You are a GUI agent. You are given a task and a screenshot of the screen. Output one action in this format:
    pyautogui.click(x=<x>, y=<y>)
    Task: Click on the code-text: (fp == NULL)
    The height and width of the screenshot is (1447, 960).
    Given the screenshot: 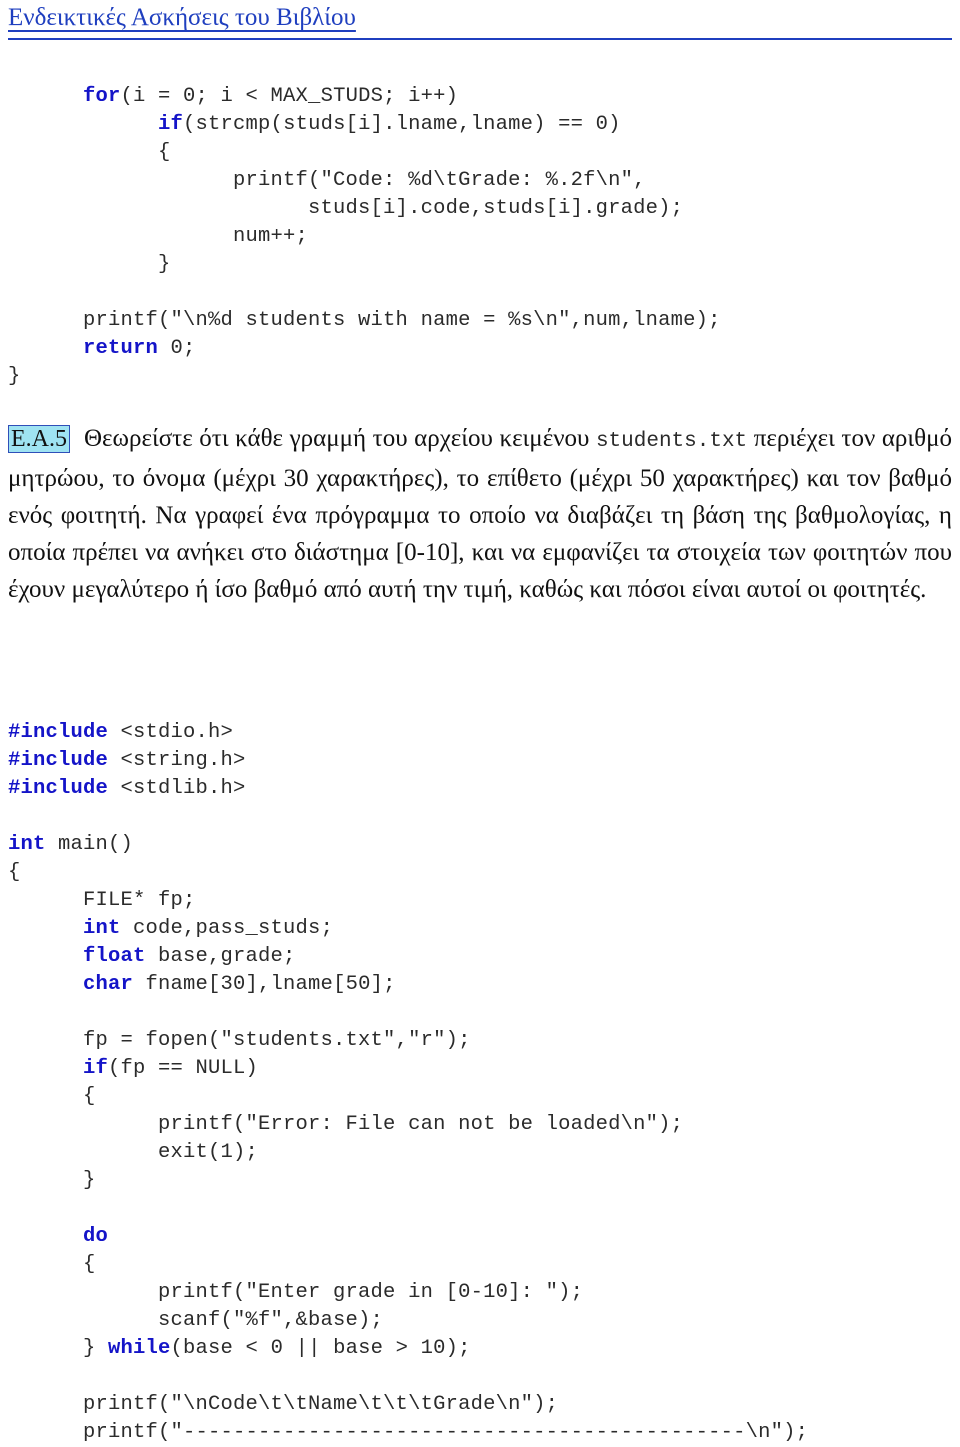 What is the action you would take?
    pyautogui.click(x=183, y=1068)
    